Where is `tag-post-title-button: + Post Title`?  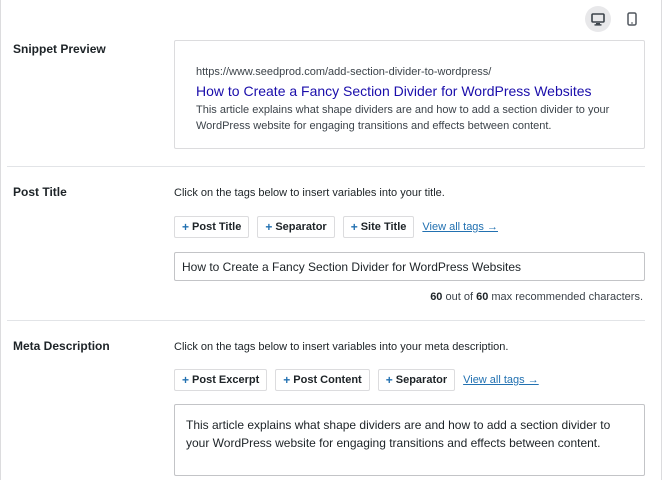
tag-post-title-button: + Post Title is located at coordinates (212, 227).